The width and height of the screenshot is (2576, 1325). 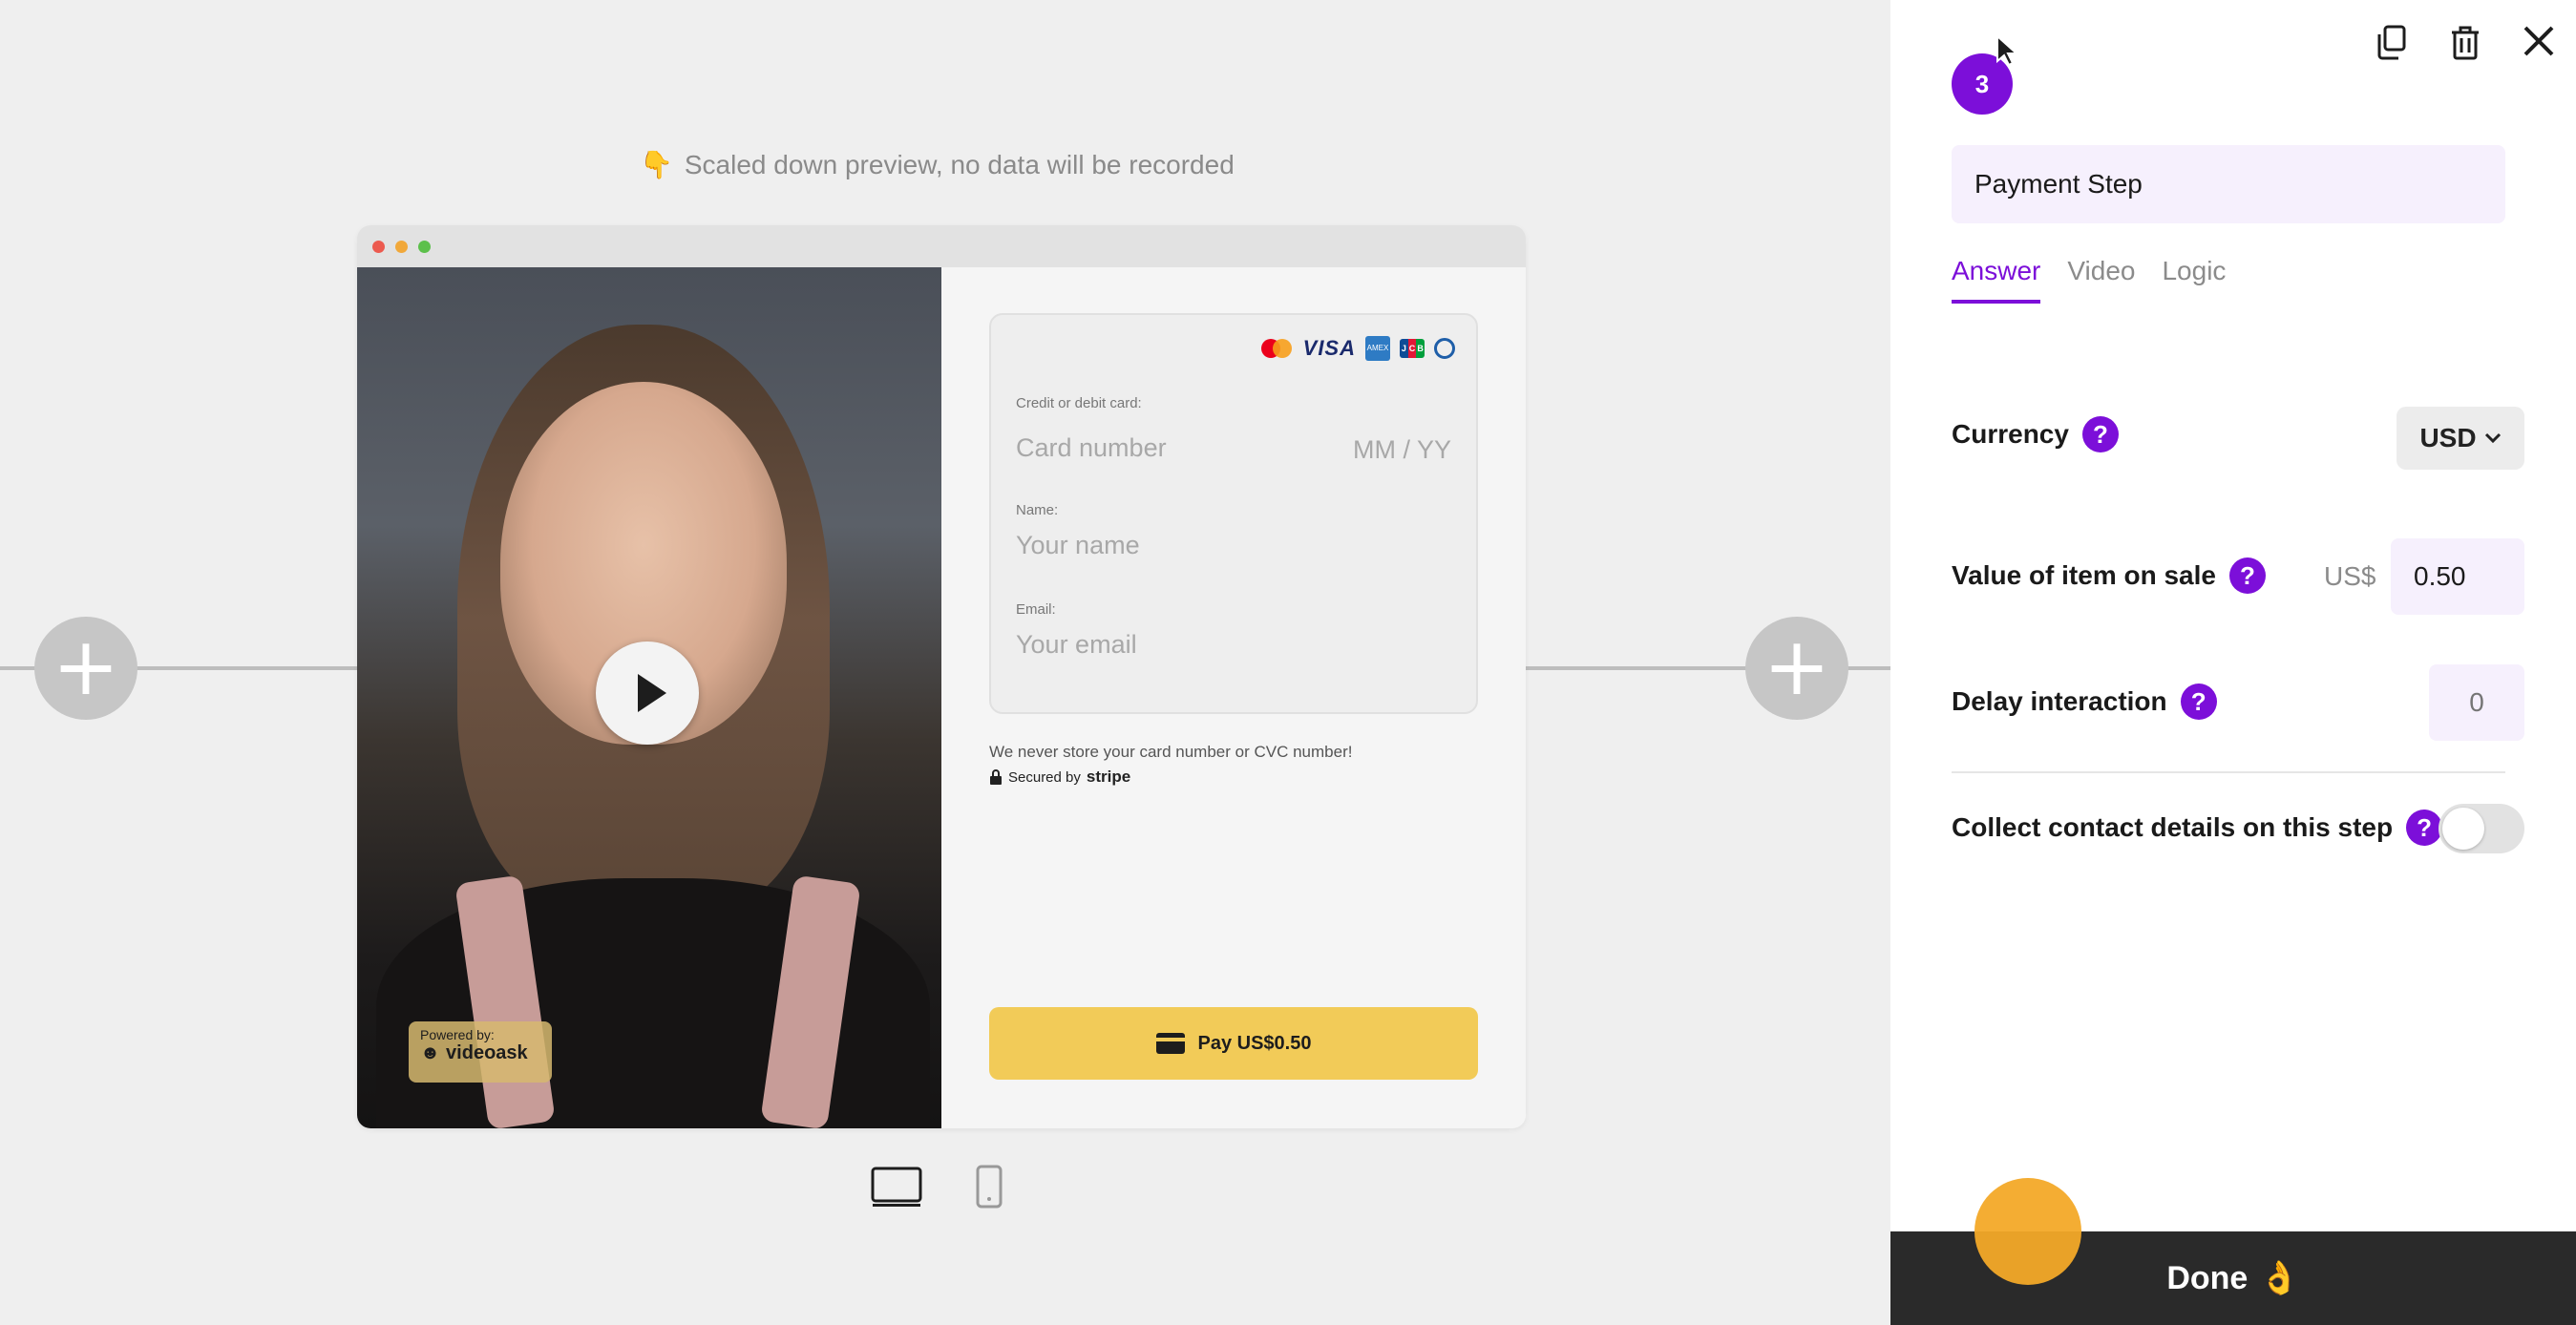 I want to click on delay-label: Delay interaction, so click(x=2059, y=701).